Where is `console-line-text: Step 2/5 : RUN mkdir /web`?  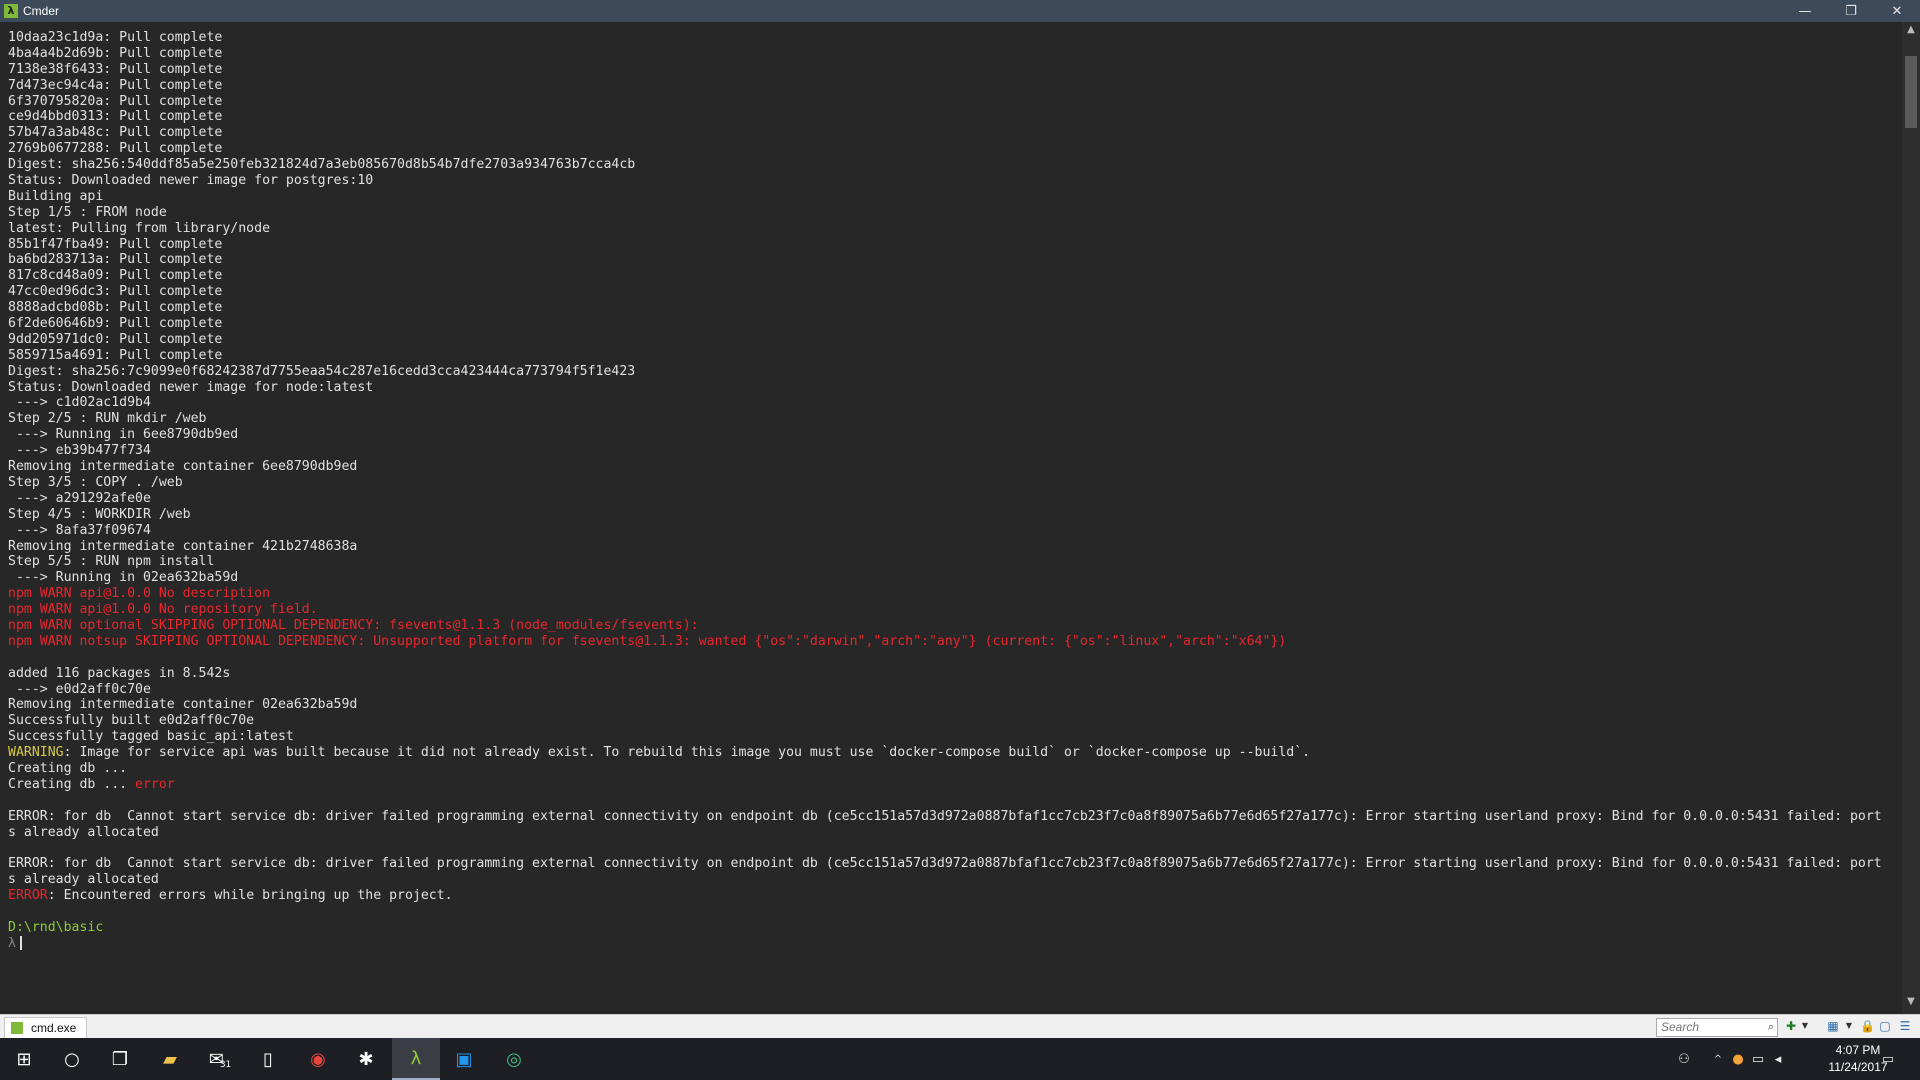
console-line-text: Step 2/5 : RUN mkdir /web is located at coordinates (107, 419).